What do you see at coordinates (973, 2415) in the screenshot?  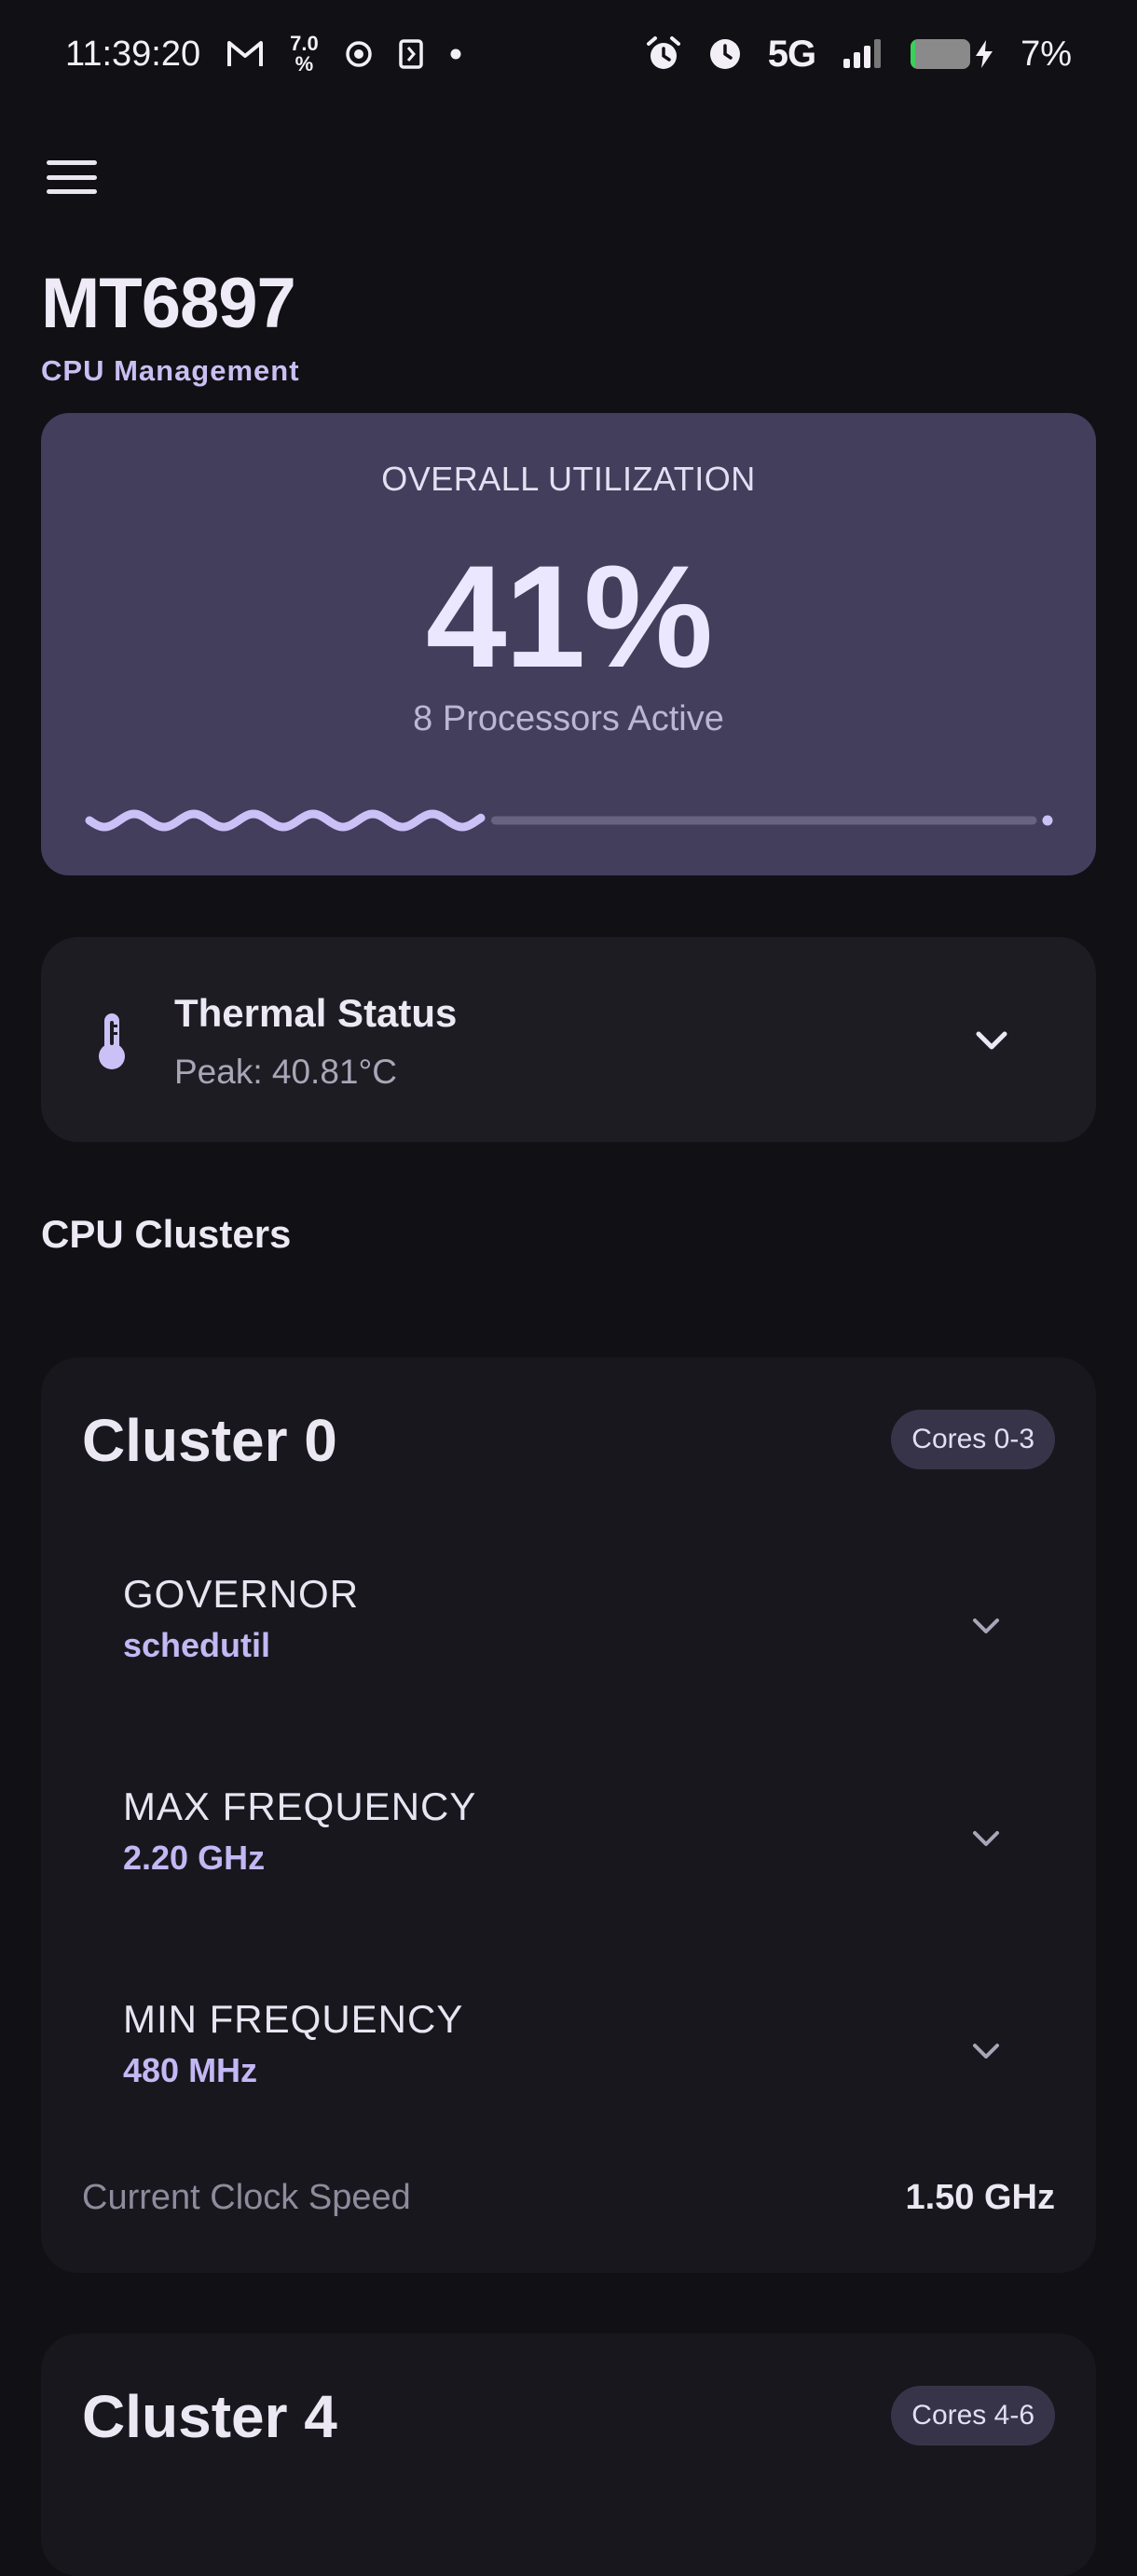 I see `cores-badge: Cores 4-6` at bounding box center [973, 2415].